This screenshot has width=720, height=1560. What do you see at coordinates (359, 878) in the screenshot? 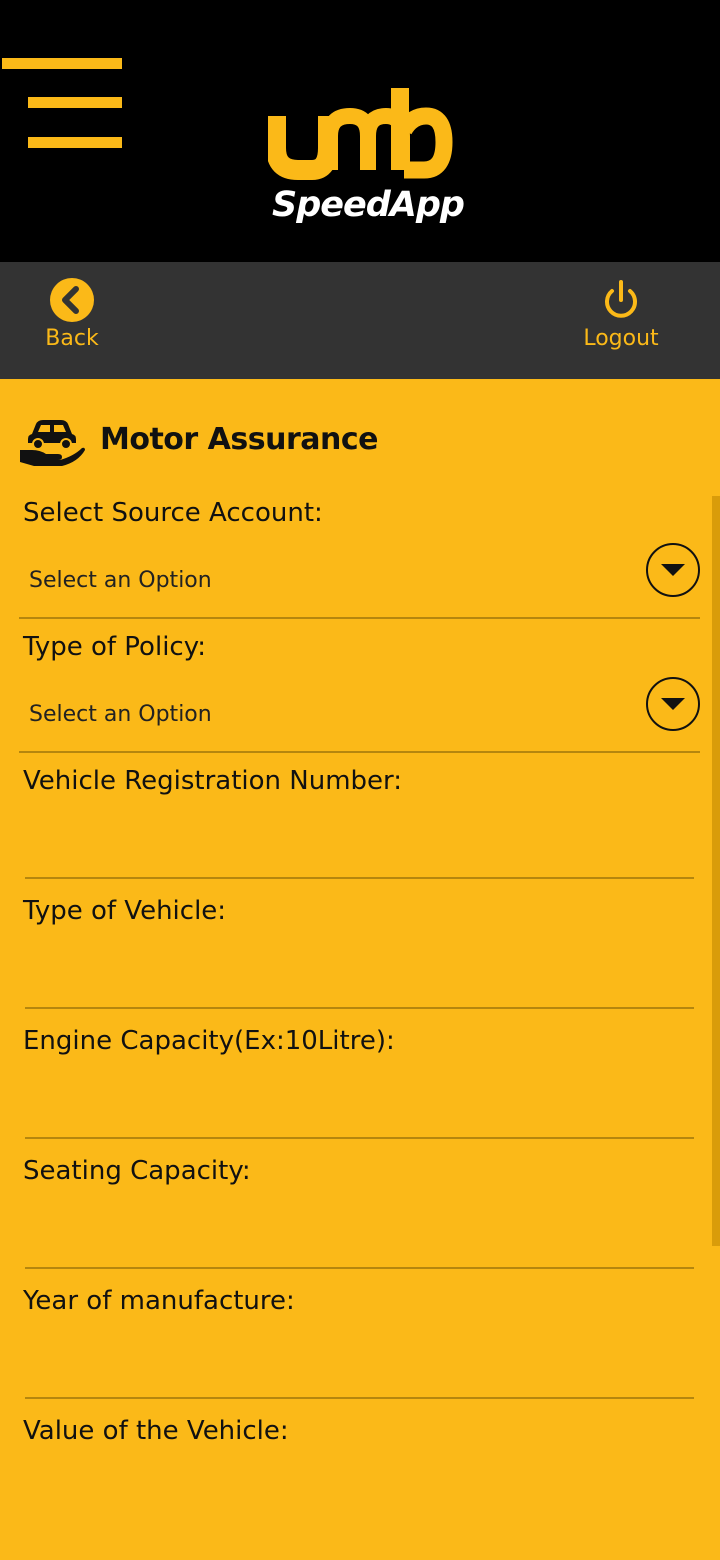
I see `registration-underline` at bounding box center [359, 878].